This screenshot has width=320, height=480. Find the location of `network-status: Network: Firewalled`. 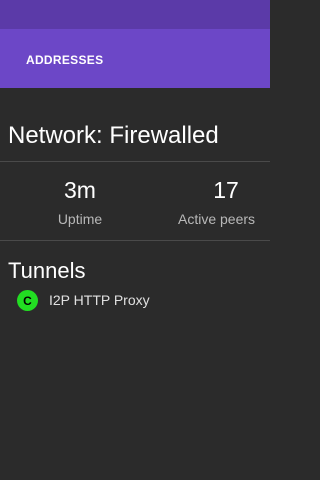

network-status: Network: Firewalled is located at coordinates (113, 135).